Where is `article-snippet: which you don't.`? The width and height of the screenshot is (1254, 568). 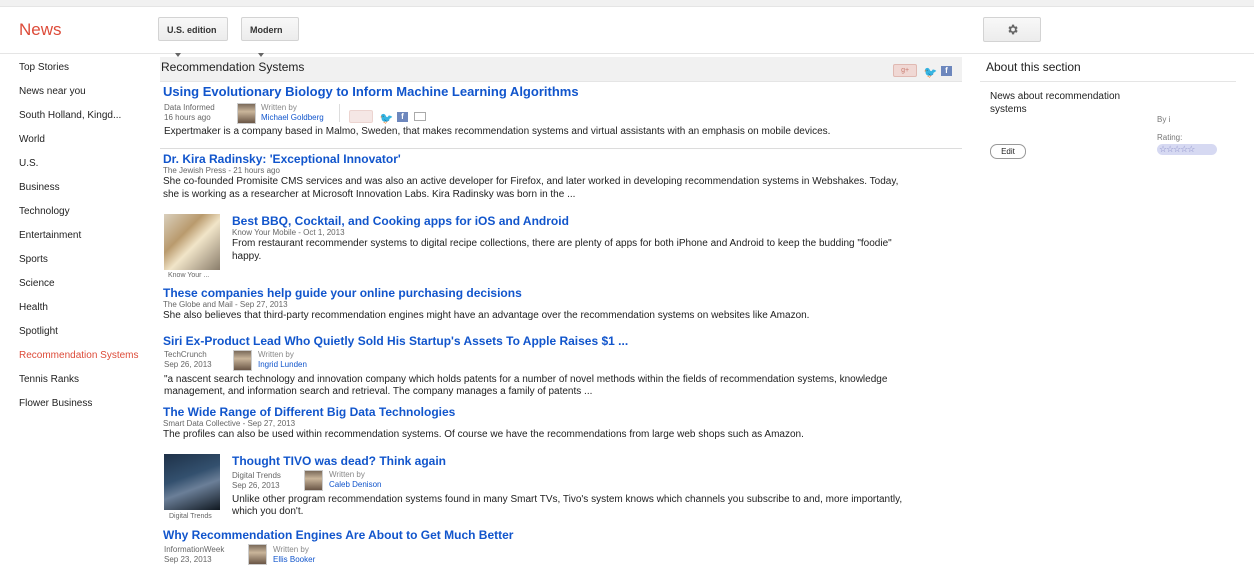 article-snippet: which you don't. is located at coordinates (268, 511).